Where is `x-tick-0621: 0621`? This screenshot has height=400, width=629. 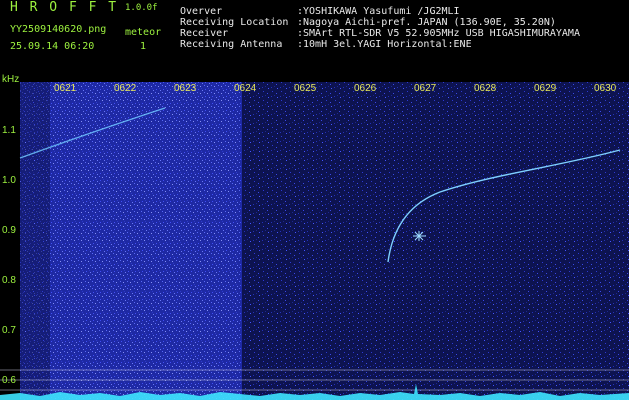
x-tick-0621: 0621 is located at coordinates (65, 88).